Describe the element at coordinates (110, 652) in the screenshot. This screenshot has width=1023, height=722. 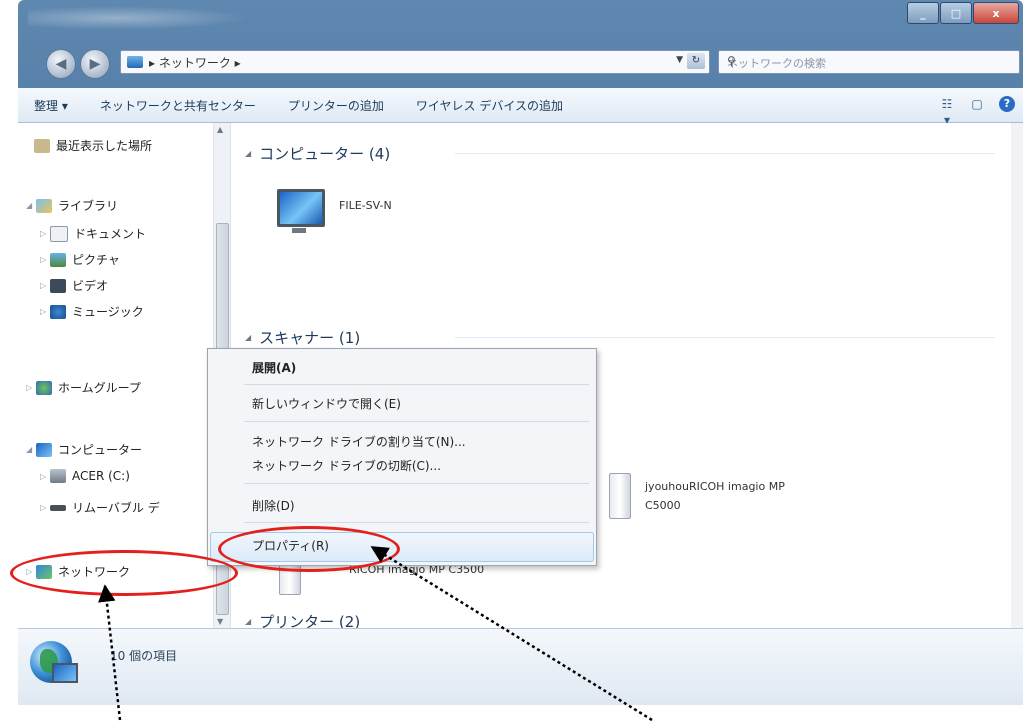
I see `arrow-to-network` at that location.